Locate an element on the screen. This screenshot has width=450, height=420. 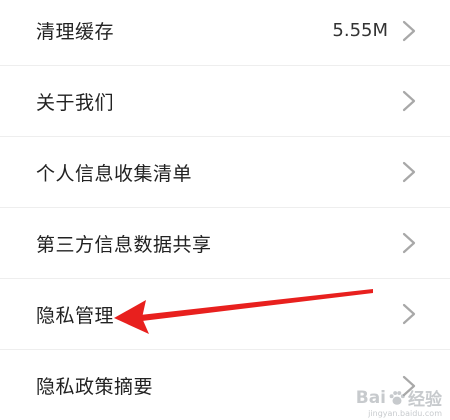
menu-item-label: 个人信息收集清单 is located at coordinates (114, 173).